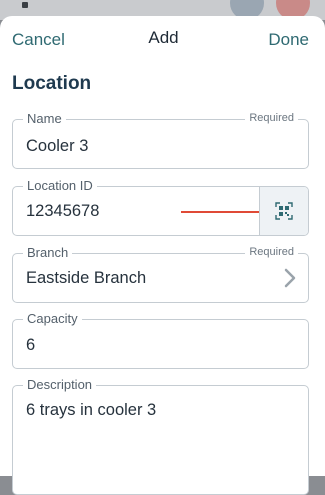 This screenshot has width=325, height=495. What do you see at coordinates (160, 340) in the screenshot?
I see `capacity-field: Capacity 6` at bounding box center [160, 340].